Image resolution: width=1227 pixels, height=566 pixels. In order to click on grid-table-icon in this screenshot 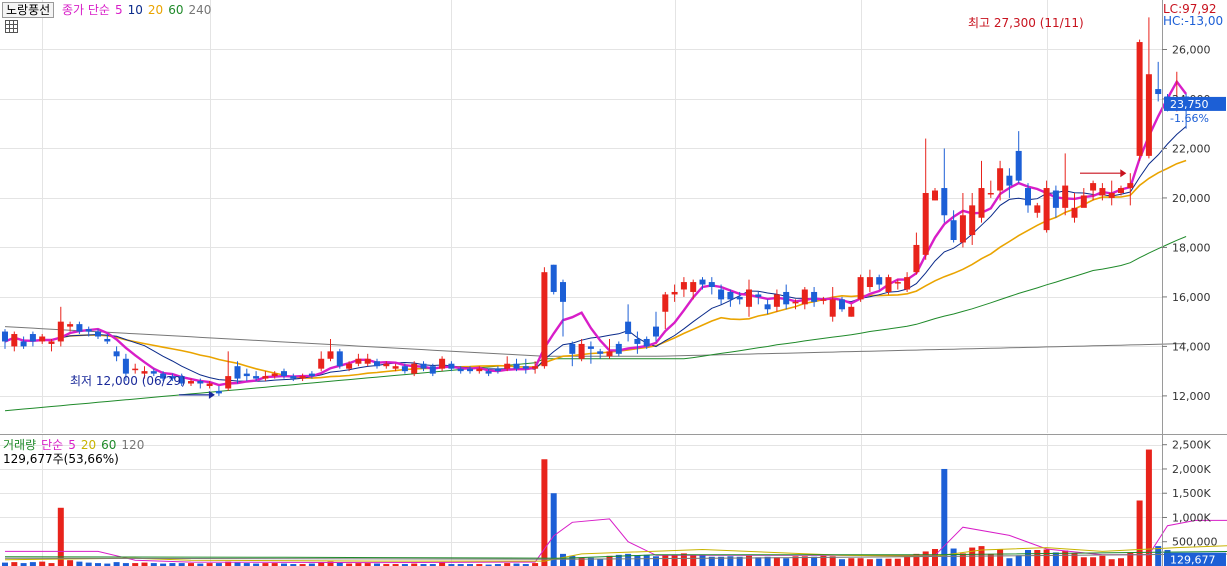, I will do `click(11, 26)`.